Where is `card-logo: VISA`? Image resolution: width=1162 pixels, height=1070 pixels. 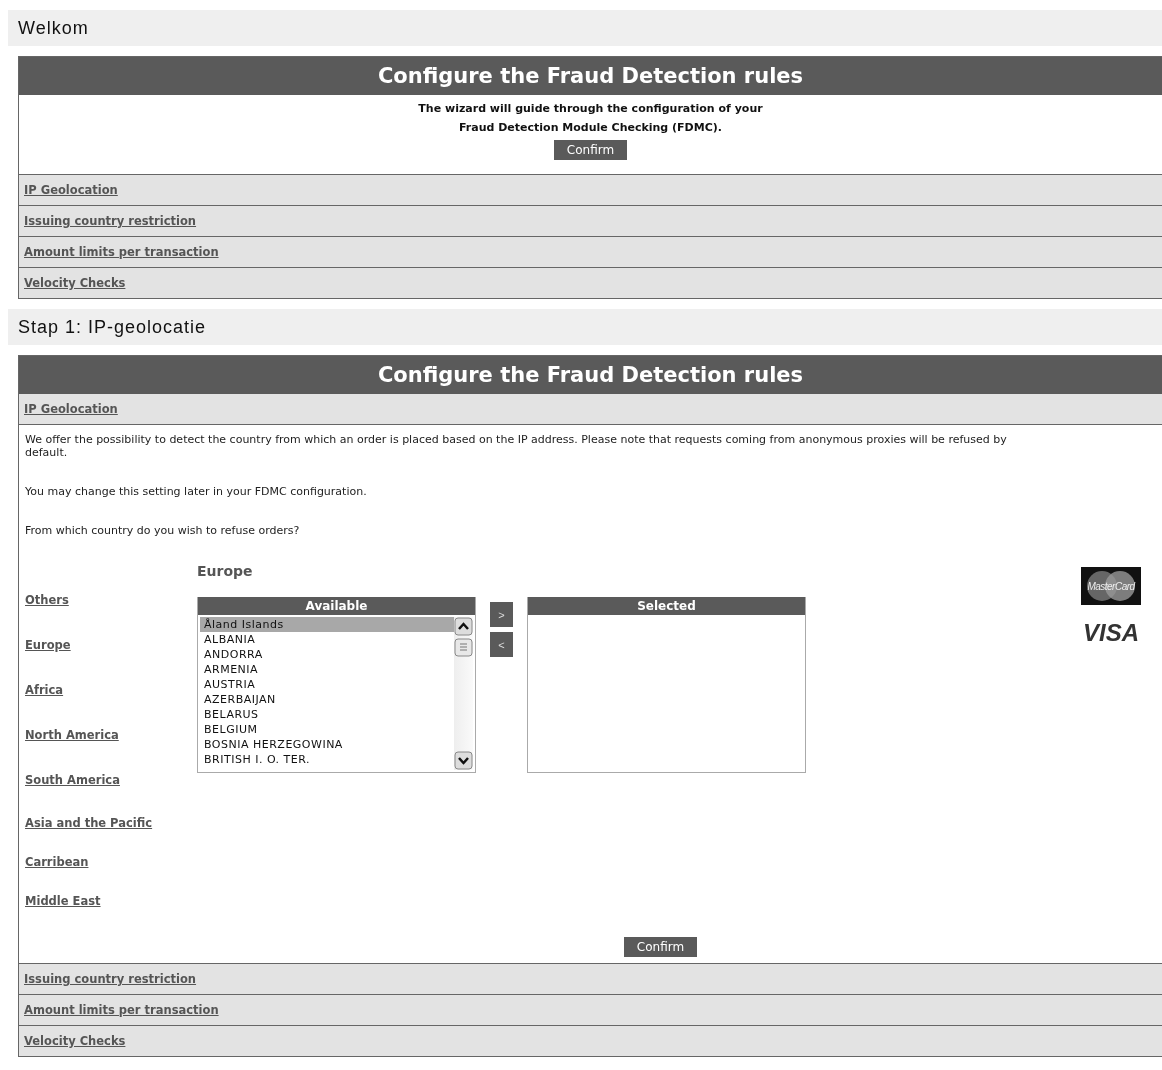 card-logo: VISA is located at coordinates (1111, 633).